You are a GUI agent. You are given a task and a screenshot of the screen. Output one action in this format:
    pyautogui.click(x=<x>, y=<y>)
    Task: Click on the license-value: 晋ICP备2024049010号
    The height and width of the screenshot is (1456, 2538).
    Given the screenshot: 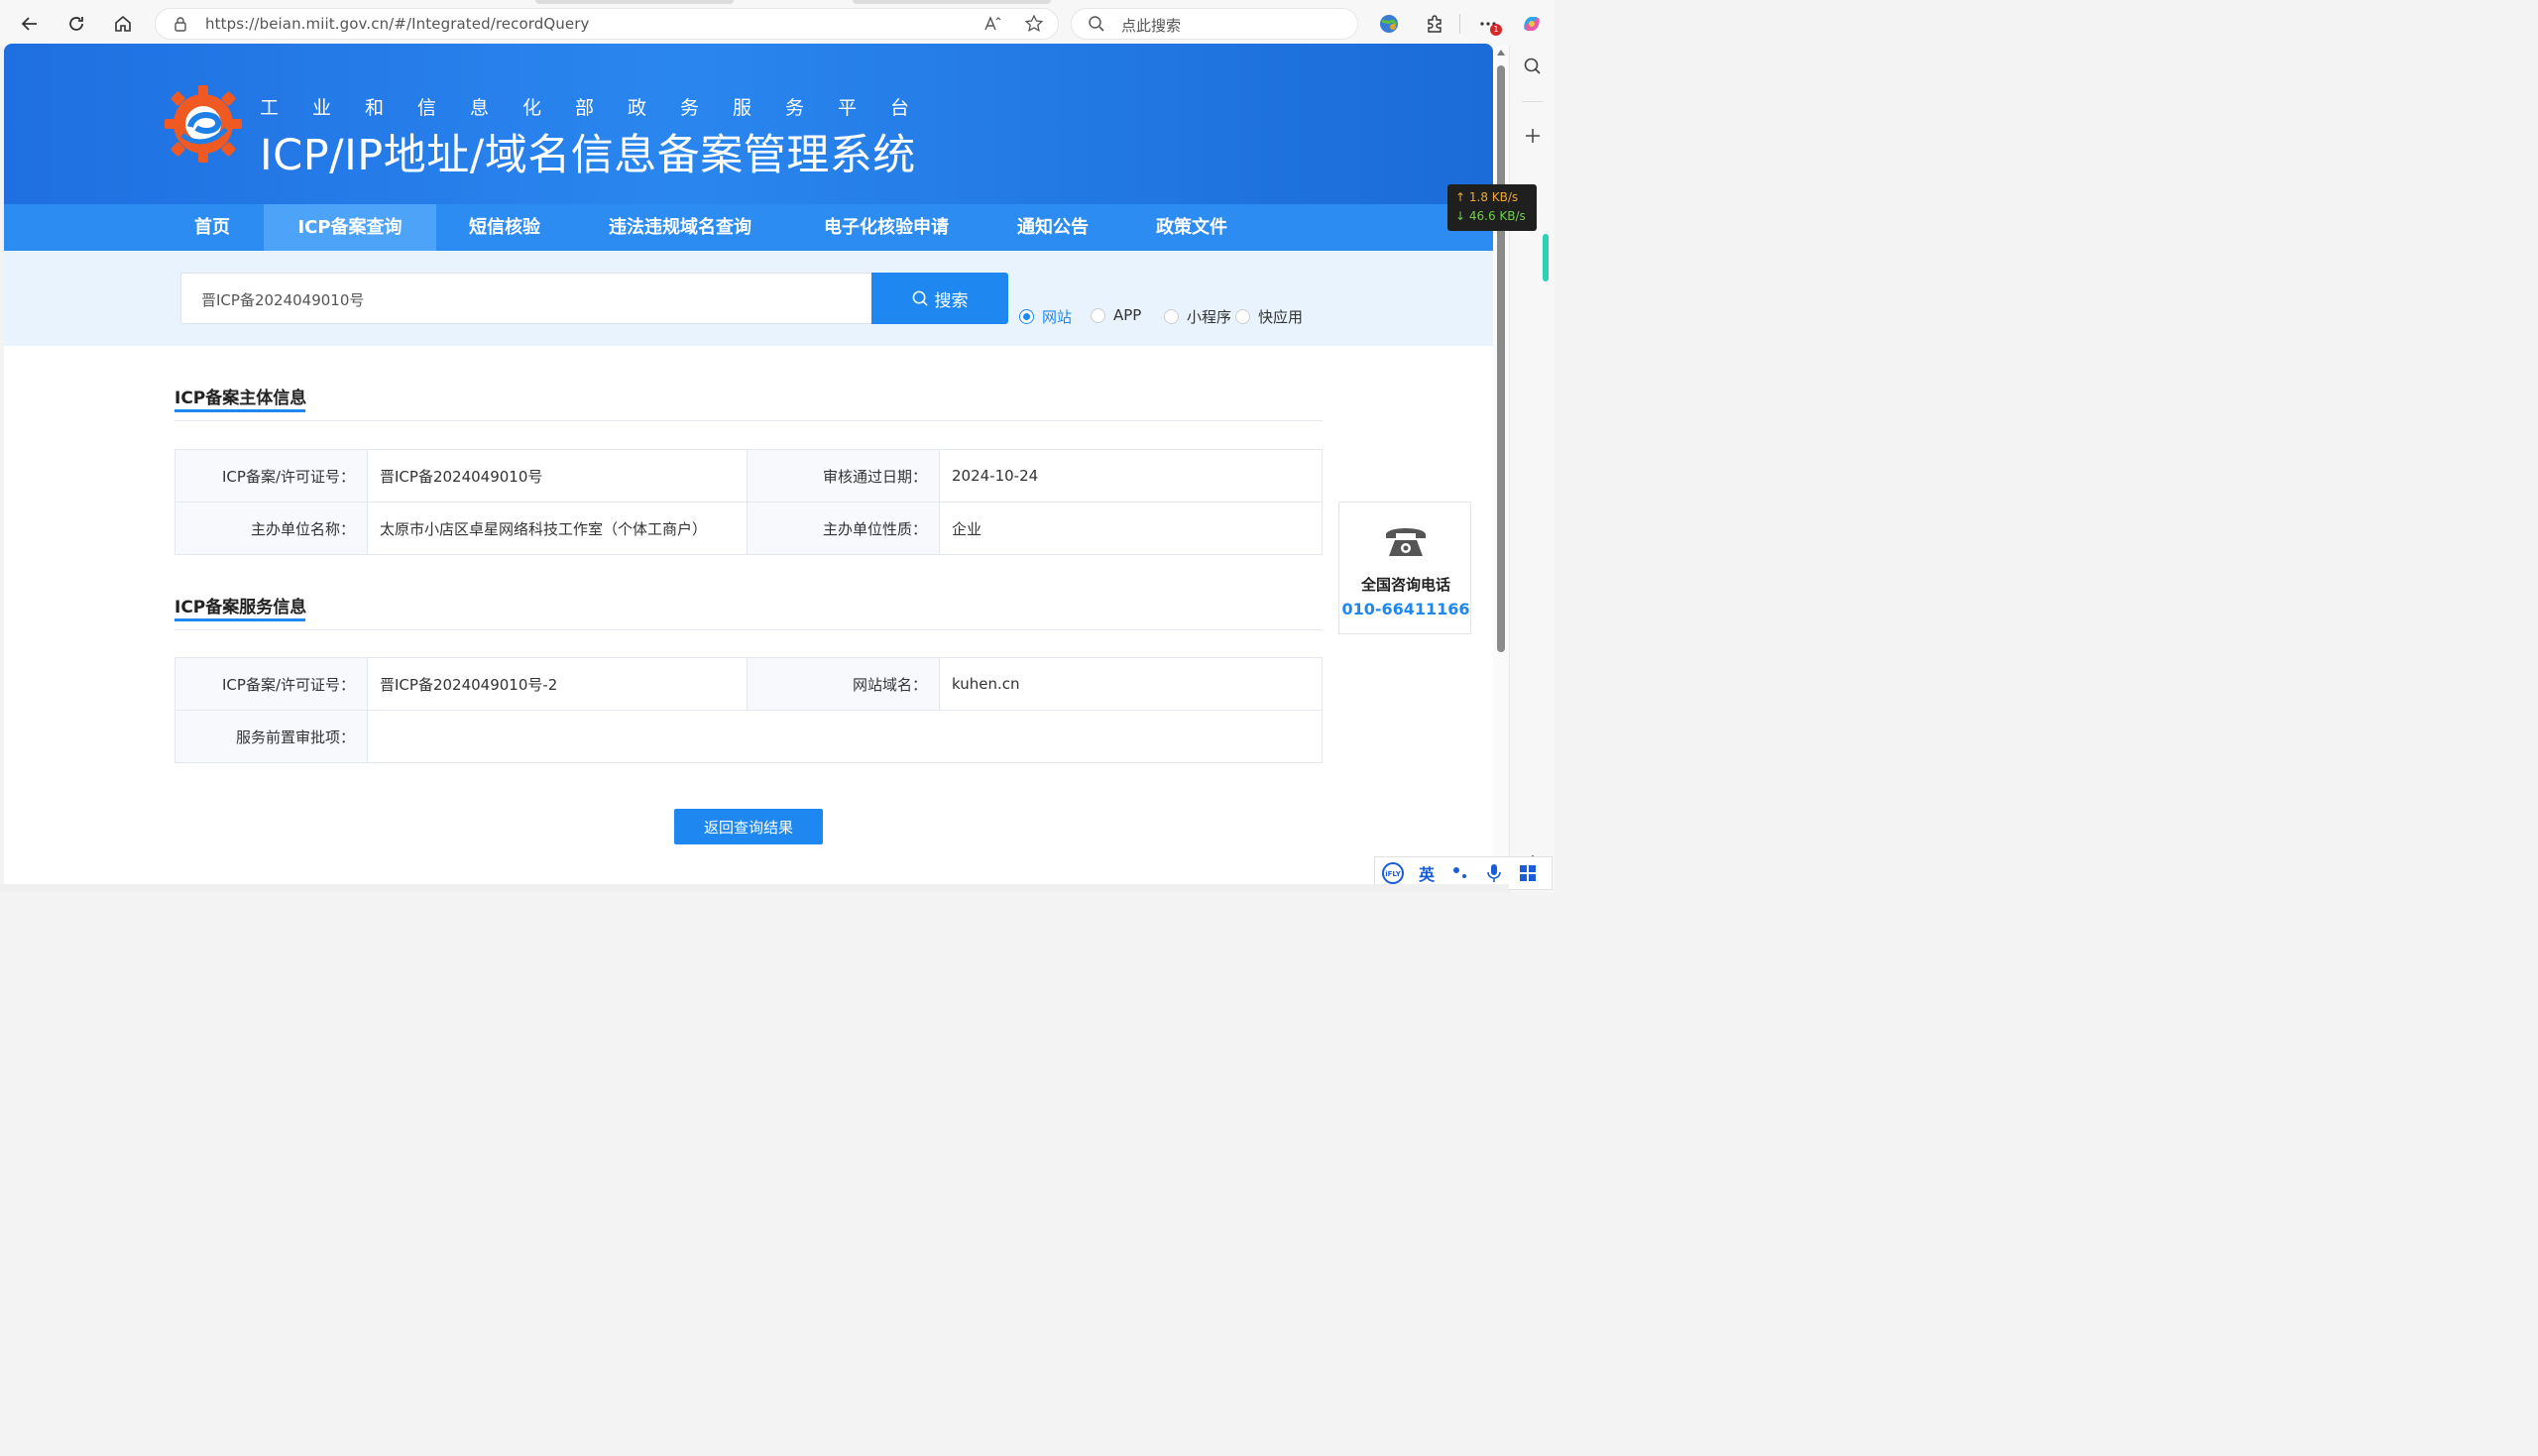 What is the action you would take?
    pyautogui.click(x=557, y=476)
    